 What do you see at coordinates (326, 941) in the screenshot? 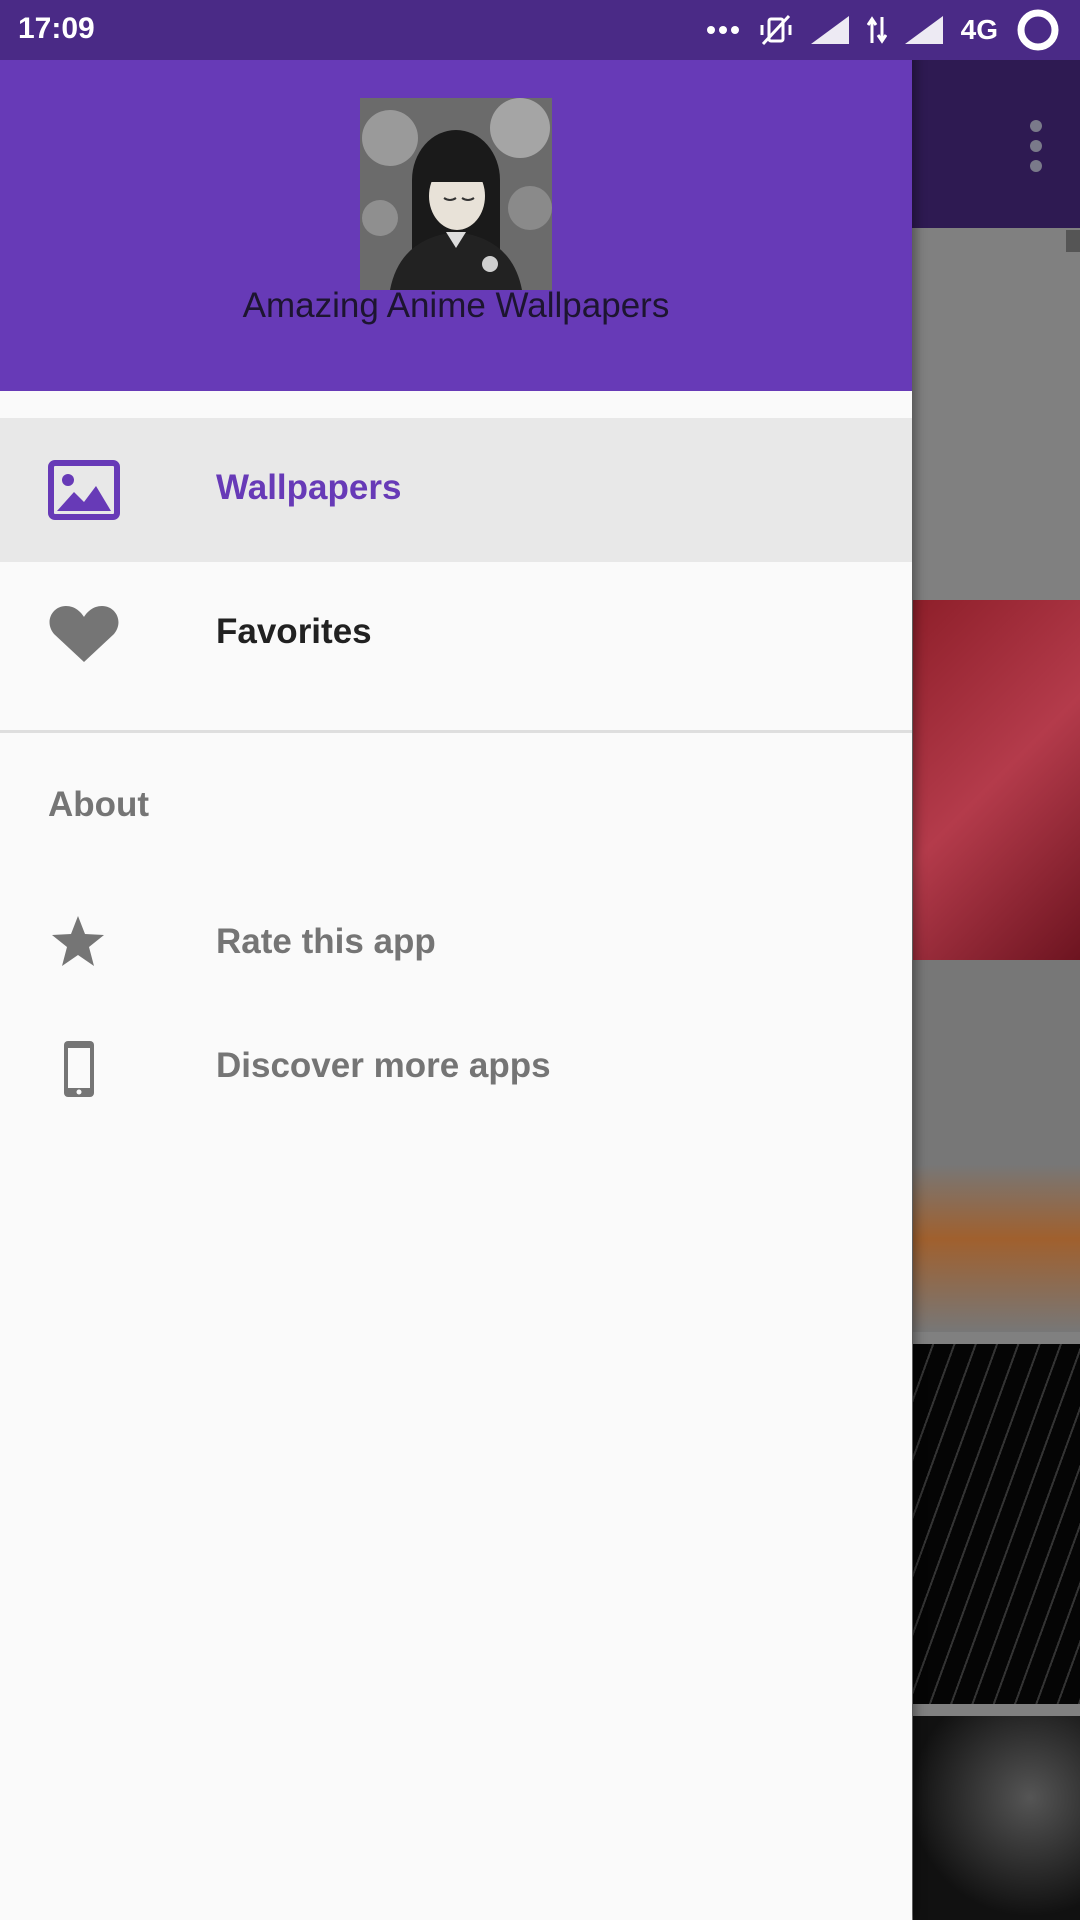
I see `drawer-item-label: Rate this app` at bounding box center [326, 941].